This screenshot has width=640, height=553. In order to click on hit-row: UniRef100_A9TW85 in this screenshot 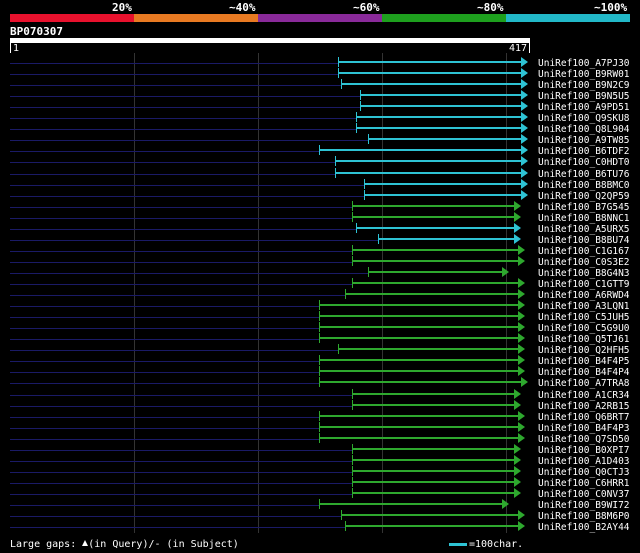, I will do `click(320, 140)`.